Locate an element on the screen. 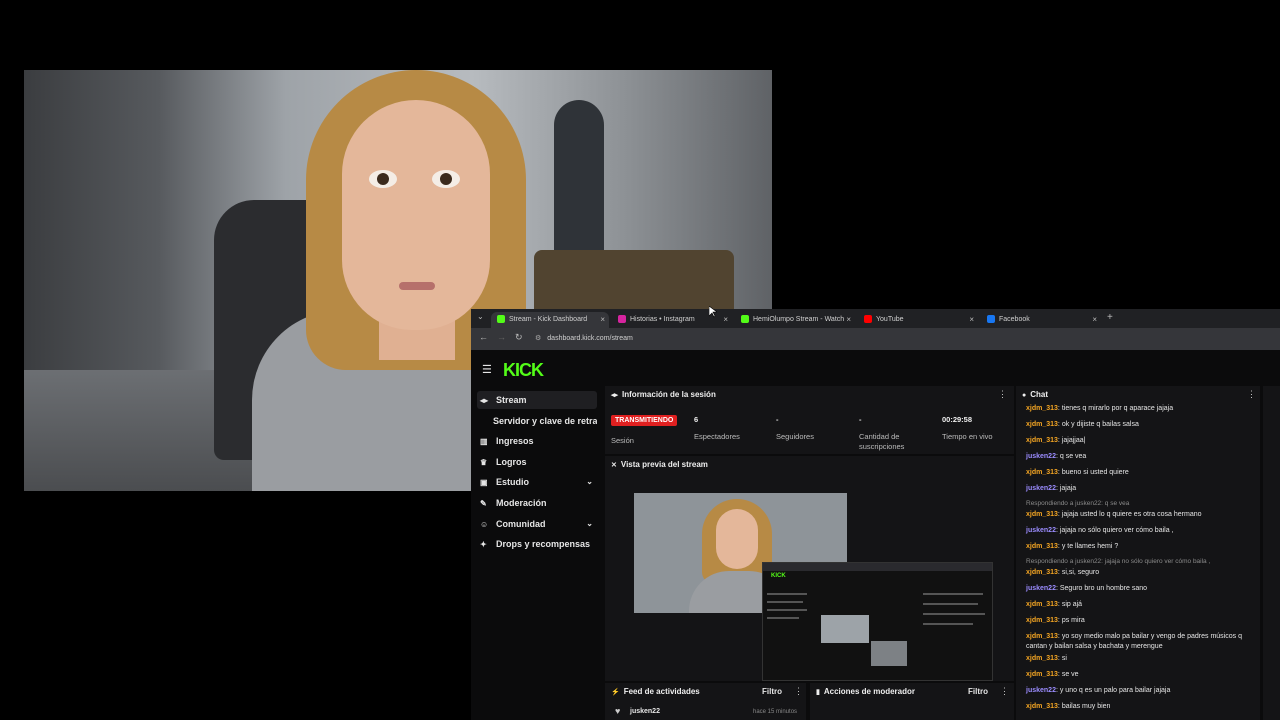 The height and width of the screenshot is (720, 1280). inner-tabbar is located at coordinates (877, 567).